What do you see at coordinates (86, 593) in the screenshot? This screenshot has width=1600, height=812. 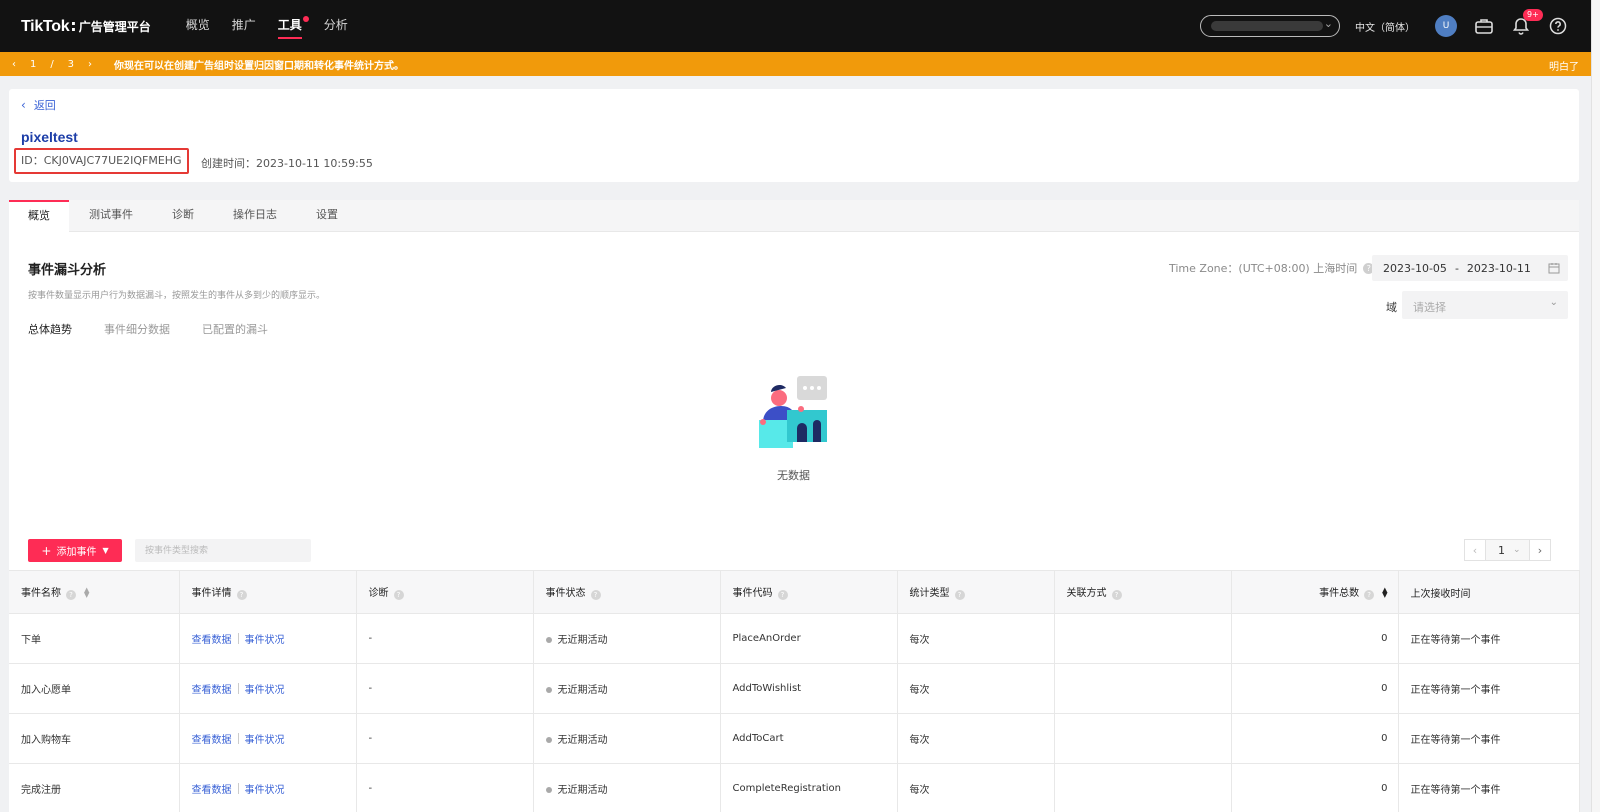 I see `sort-icon: ▲ ▼` at bounding box center [86, 593].